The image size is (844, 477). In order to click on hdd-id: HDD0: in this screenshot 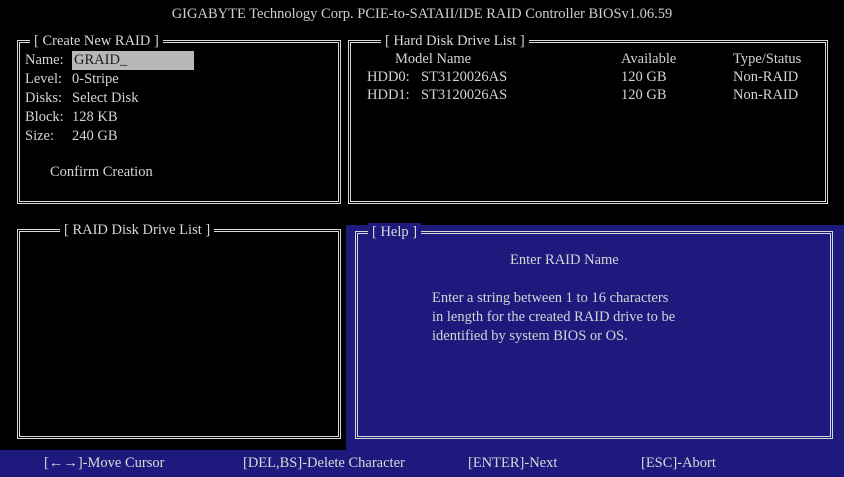, I will do `click(388, 77)`.